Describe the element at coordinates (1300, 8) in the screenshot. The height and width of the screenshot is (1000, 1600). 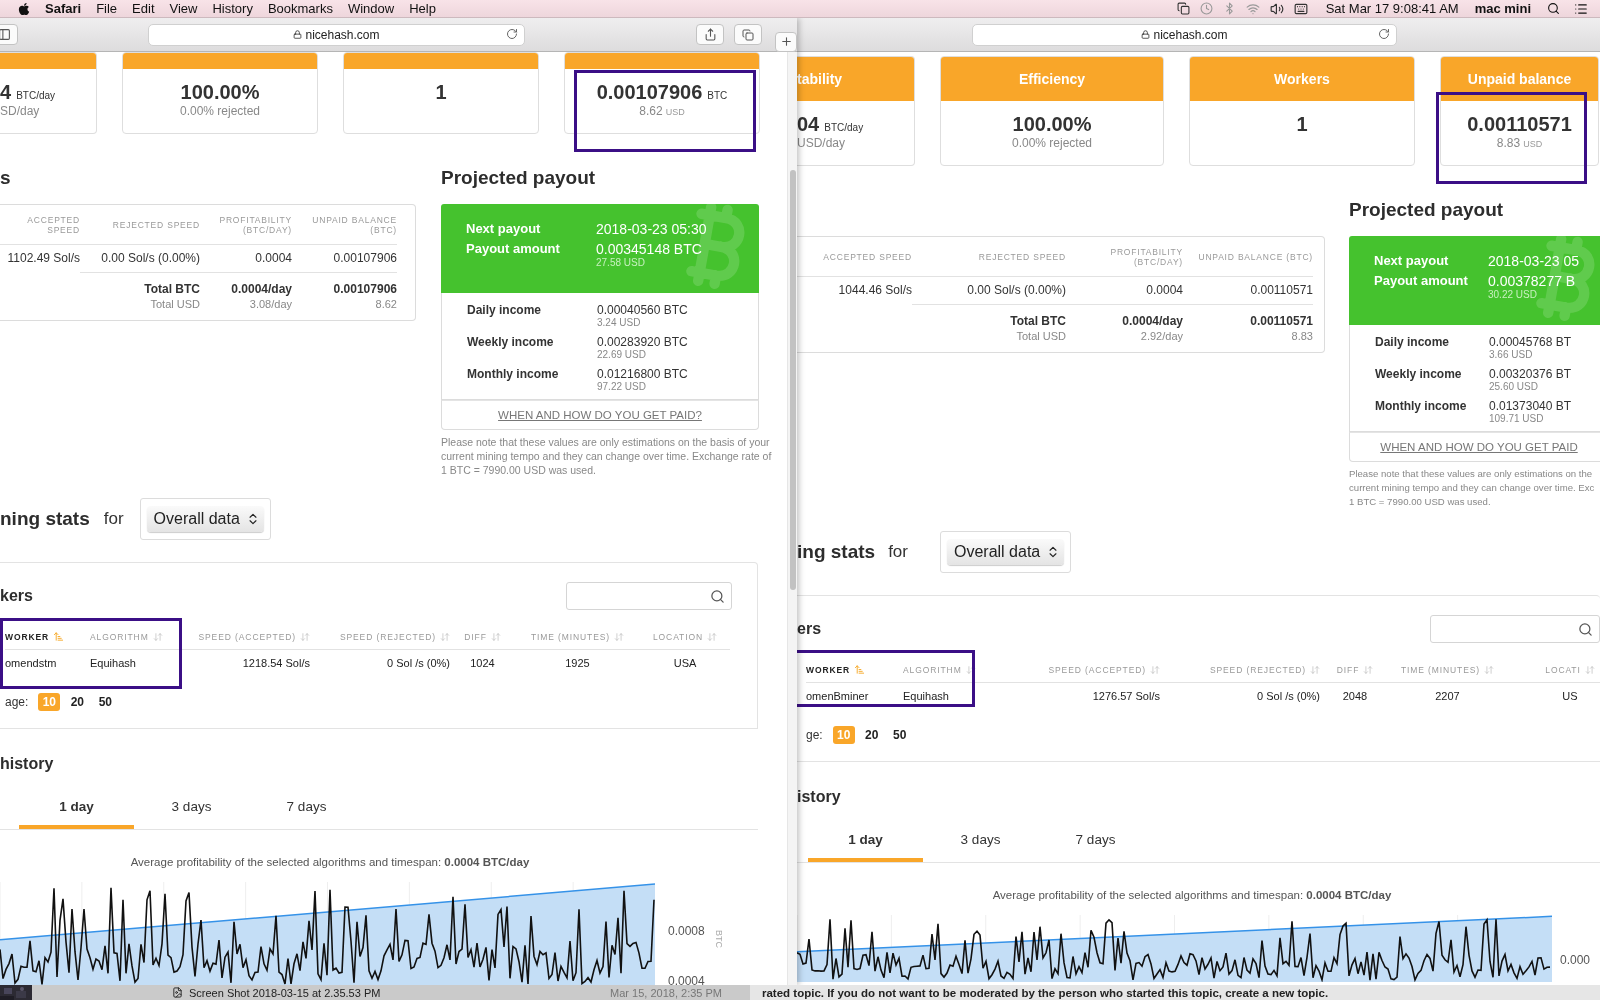
I see `keyboard-icon` at that location.